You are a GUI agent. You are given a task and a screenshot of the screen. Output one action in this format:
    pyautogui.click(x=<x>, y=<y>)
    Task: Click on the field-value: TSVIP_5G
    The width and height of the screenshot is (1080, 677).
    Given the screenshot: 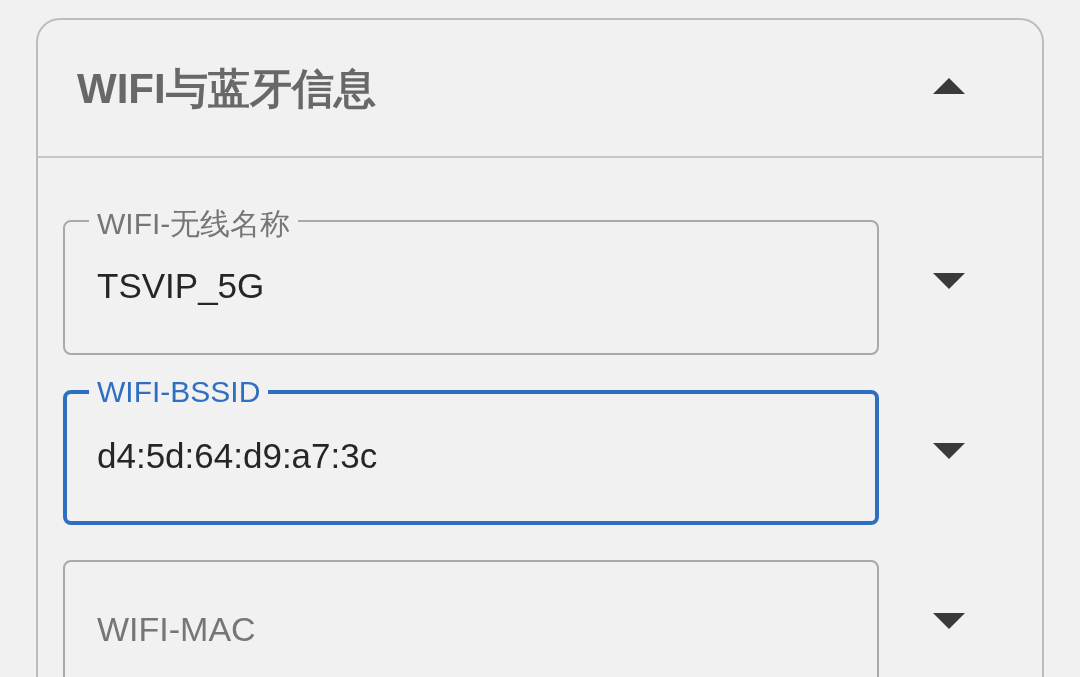 What is the action you would take?
    pyautogui.click(x=181, y=285)
    